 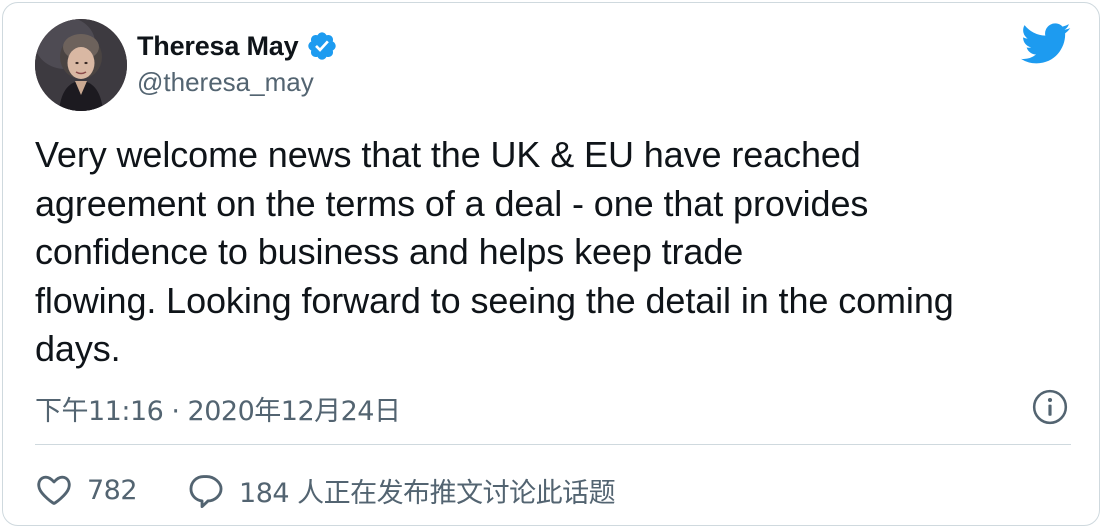 I want to click on reply-discussion-text: 184 人正在发布推文讨论此话题, so click(x=427, y=493).